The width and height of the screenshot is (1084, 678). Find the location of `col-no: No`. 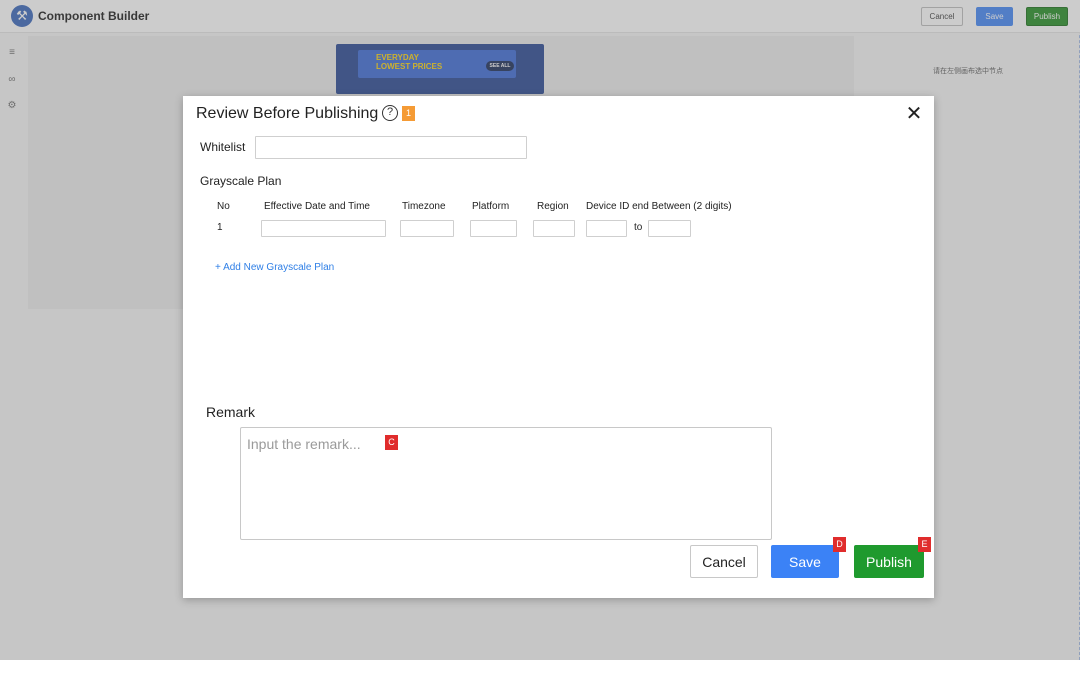

col-no: No is located at coordinates (223, 206).